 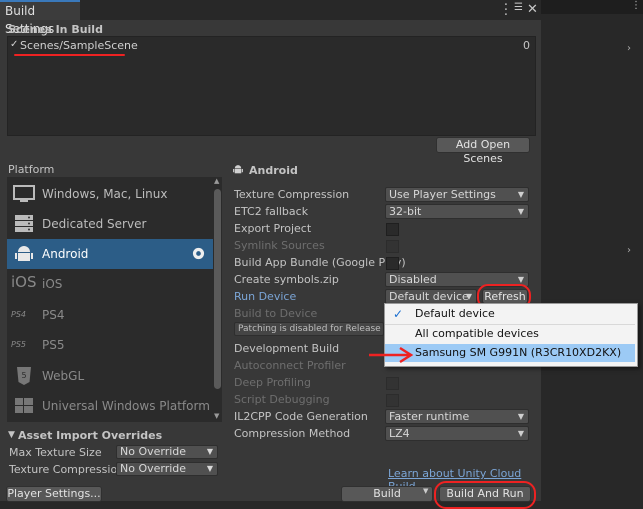 I want to click on compression-method-label: Compression Method, so click(x=292, y=433).